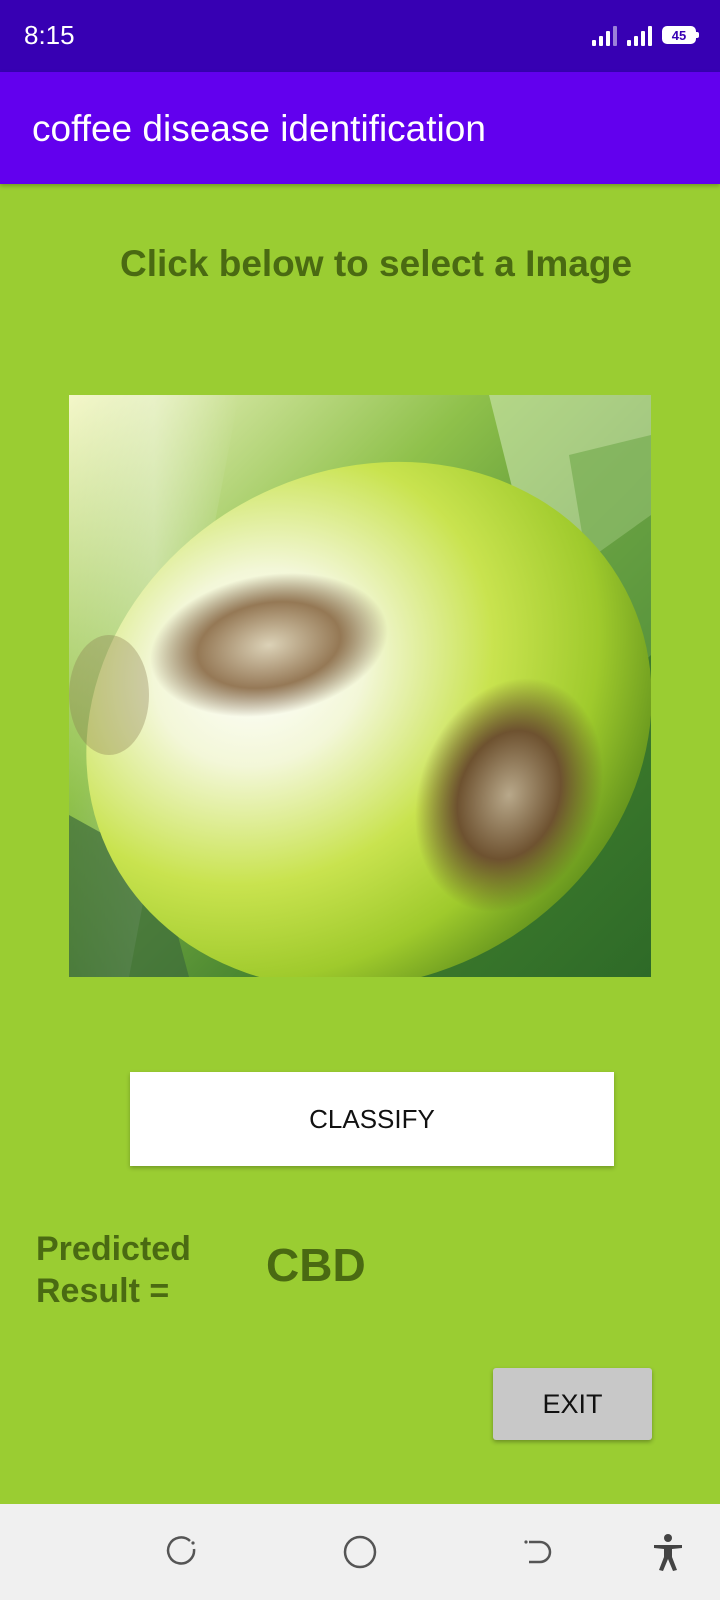  I want to click on back-icon, so click(537, 1552).